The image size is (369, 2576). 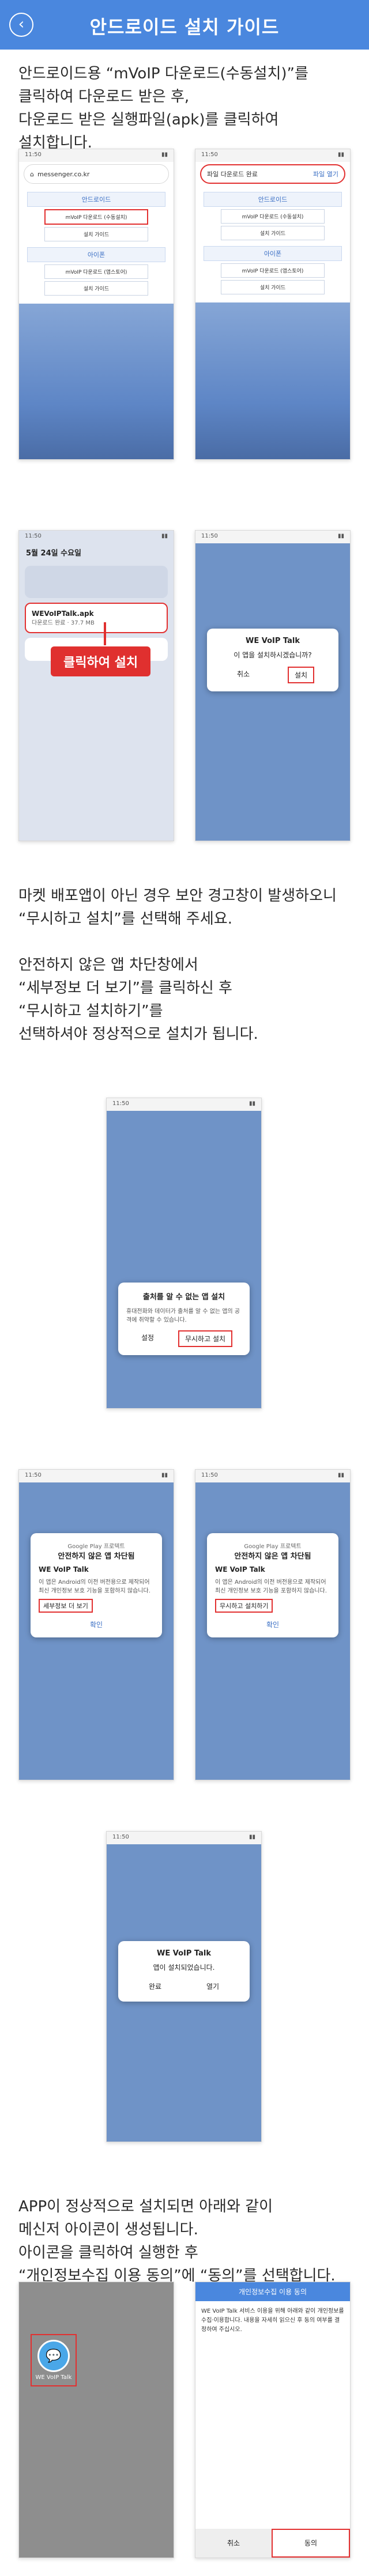 I want to click on cancel-consent-button: 취소, so click(x=234, y=2543).